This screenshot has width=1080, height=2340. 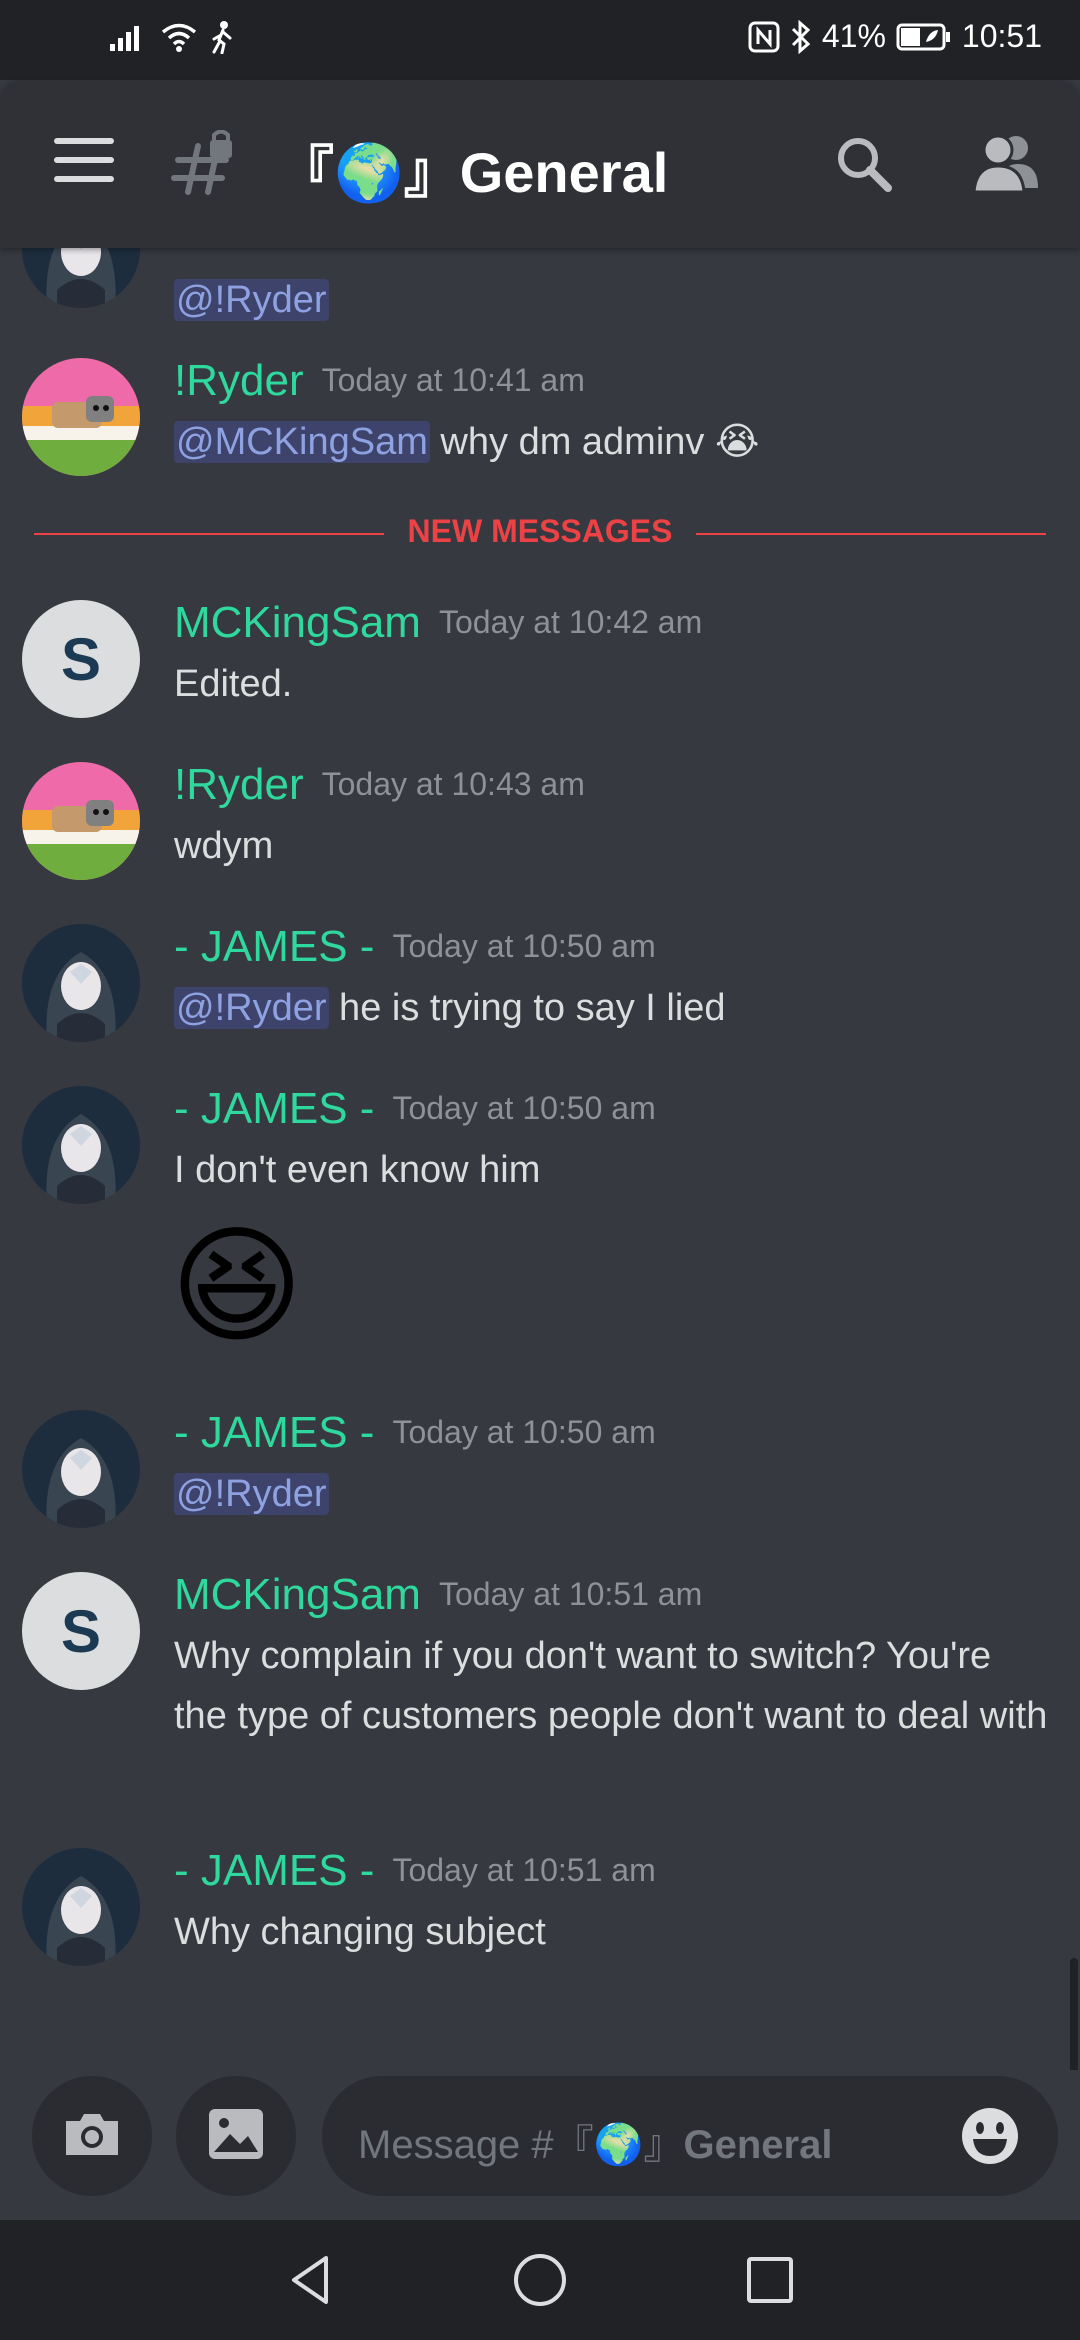 I want to click on image-icon, so click(x=236, y=2136).